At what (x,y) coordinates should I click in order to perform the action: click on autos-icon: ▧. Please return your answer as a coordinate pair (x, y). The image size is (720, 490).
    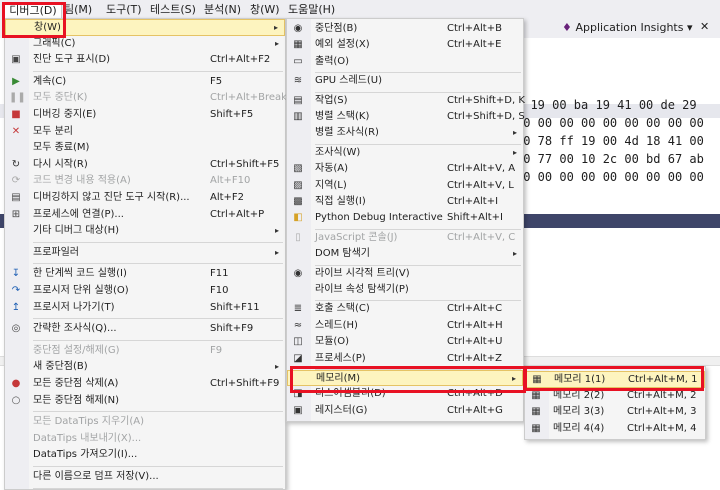
    Looking at the image, I should click on (298, 169).